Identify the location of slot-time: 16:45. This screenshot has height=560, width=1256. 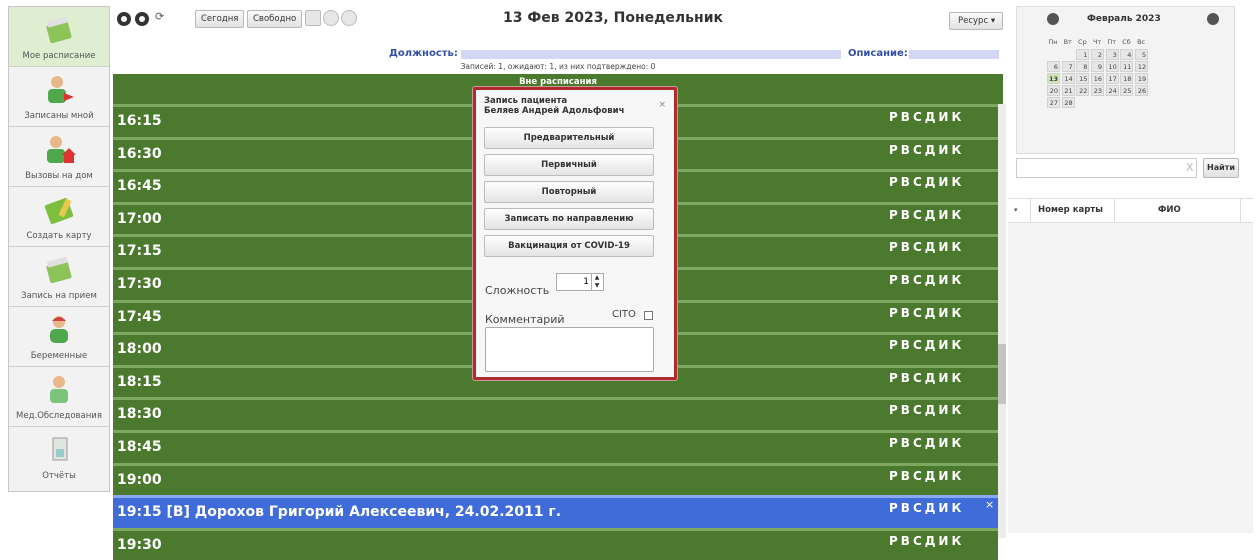
(139, 186).